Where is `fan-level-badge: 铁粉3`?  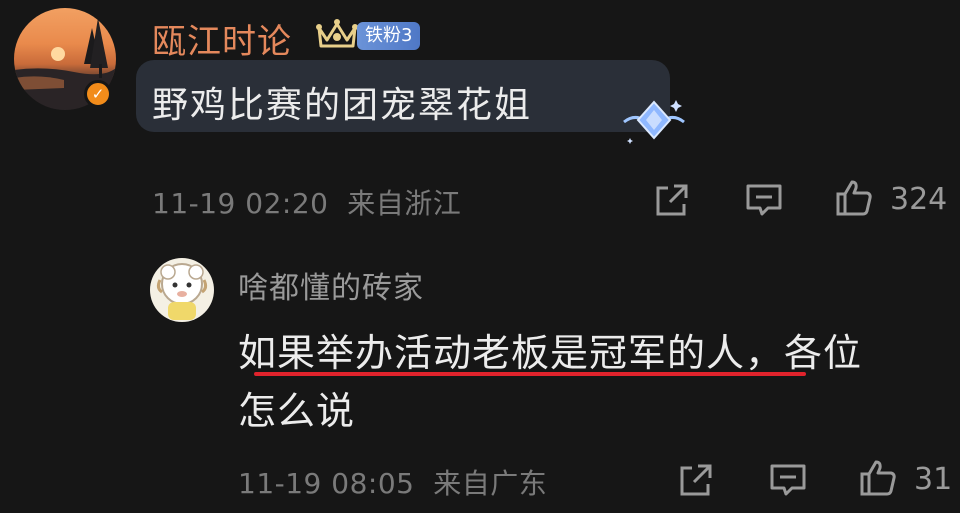 fan-level-badge: 铁粉3 is located at coordinates (389, 36).